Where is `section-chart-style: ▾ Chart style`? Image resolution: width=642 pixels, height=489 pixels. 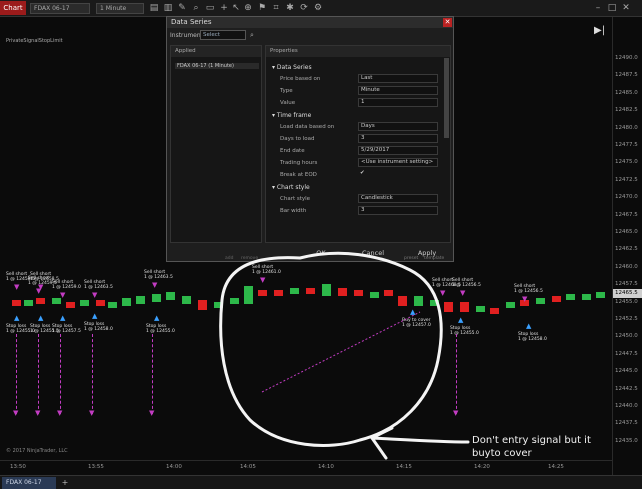 section-chart-style: ▾ Chart style is located at coordinates (291, 187).